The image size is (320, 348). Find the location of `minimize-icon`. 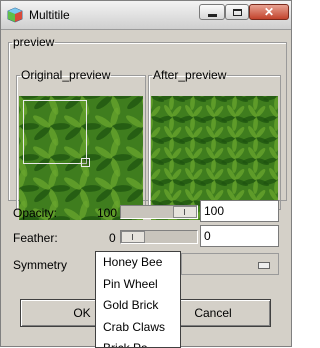

minimize-icon is located at coordinates (212, 15).